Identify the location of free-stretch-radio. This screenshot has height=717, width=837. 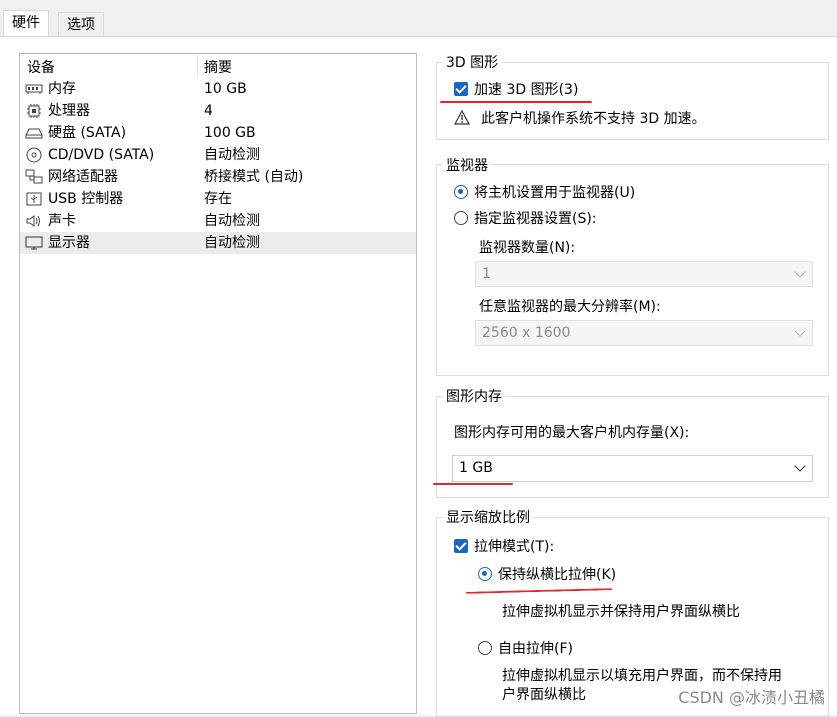
(485, 648).